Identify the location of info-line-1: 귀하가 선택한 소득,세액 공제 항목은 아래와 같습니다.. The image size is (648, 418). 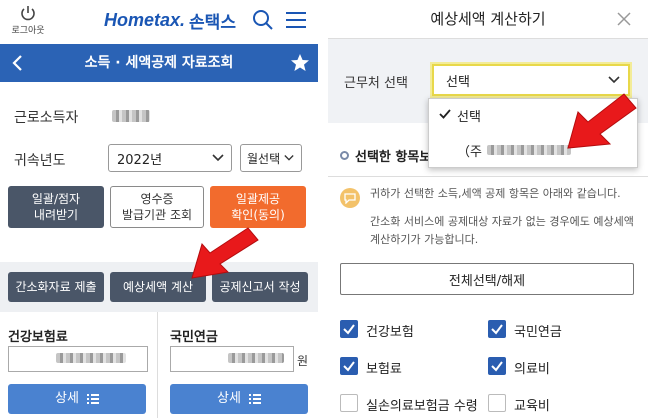
(495, 193).